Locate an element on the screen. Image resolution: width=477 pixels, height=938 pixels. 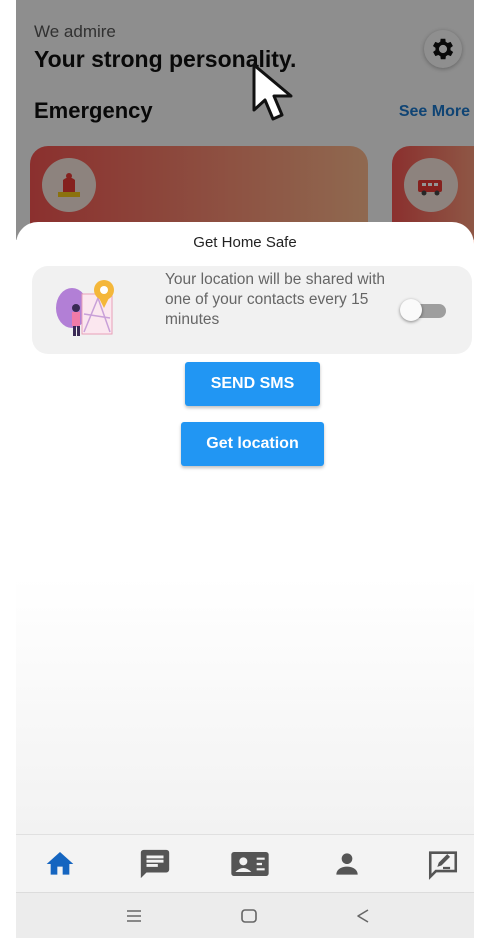
home-icon is located at coordinates (60, 863).